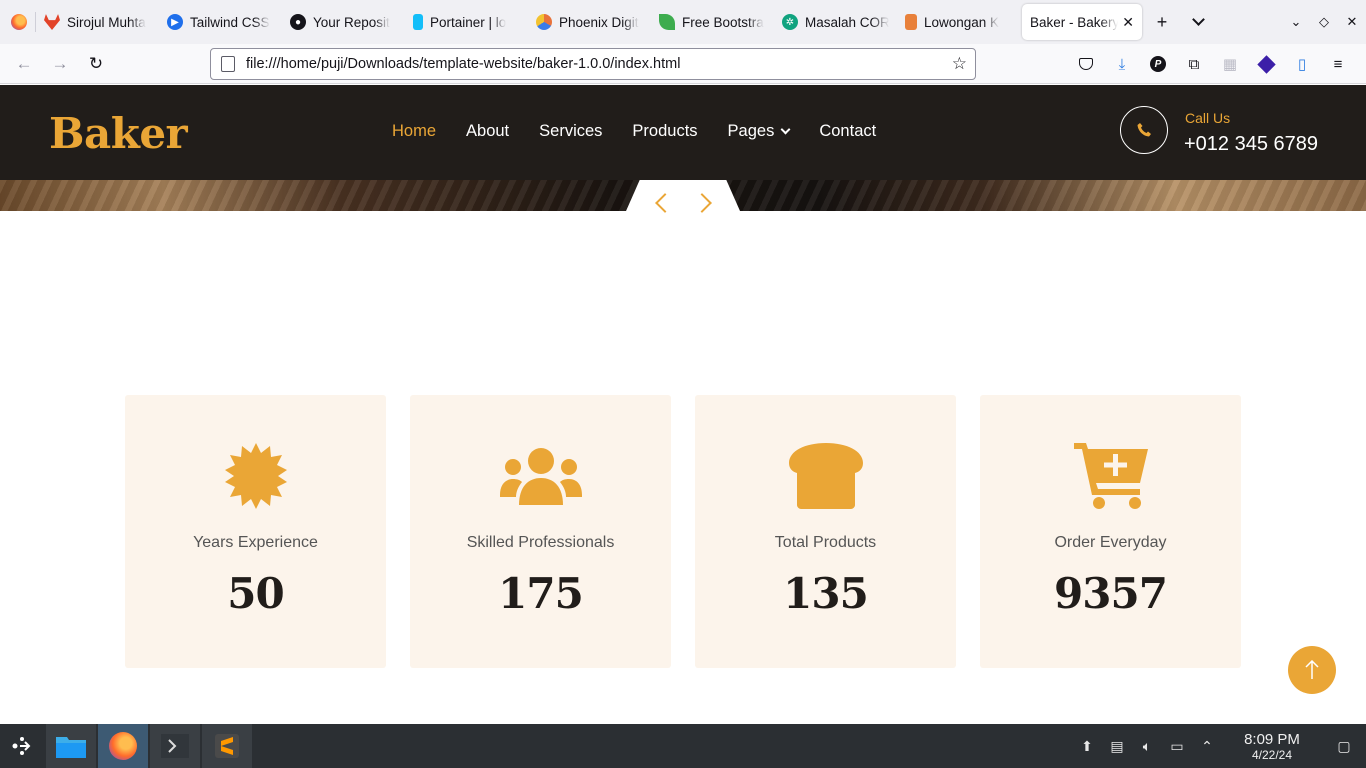 The width and height of the screenshot is (1366, 768). What do you see at coordinates (544, 22) in the screenshot?
I see `phoenix-icon` at bounding box center [544, 22].